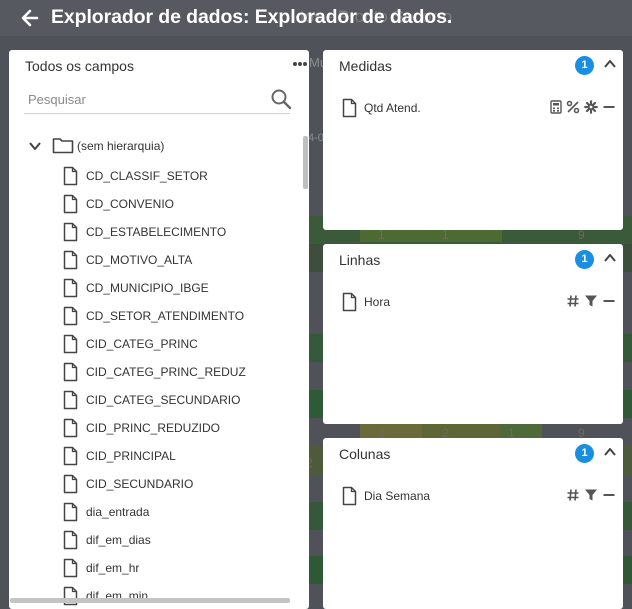 The width and height of the screenshot is (632, 609). I want to click on field-list-item-label: CID_SECUNDARIO, so click(140, 484).